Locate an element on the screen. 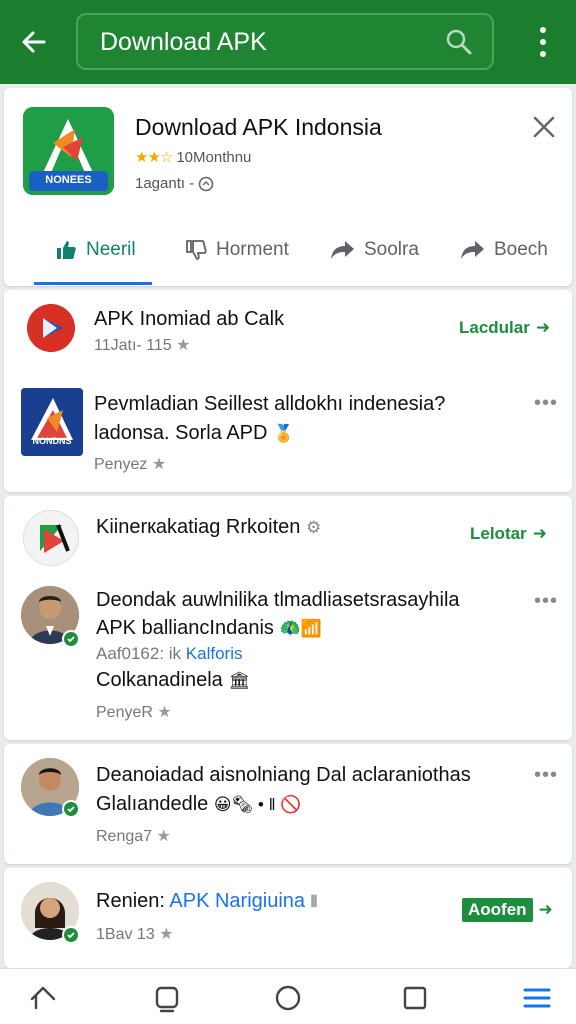 The width and height of the screenshot is (576, 1024). page-name-text: Kiinerкakatiag Rrkoiten is located at coordinates (198, 527).